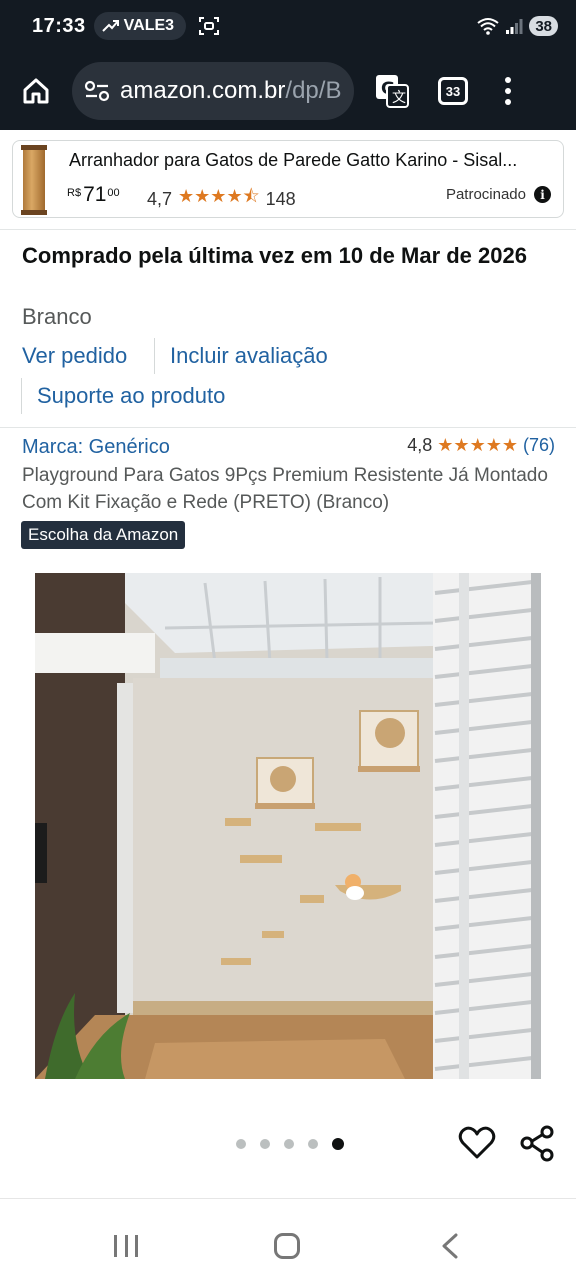 Image resolution: width=576 pixels, height=1280 pixels. I want to click on ad-rating-value: 4,7, so click(160, 198).